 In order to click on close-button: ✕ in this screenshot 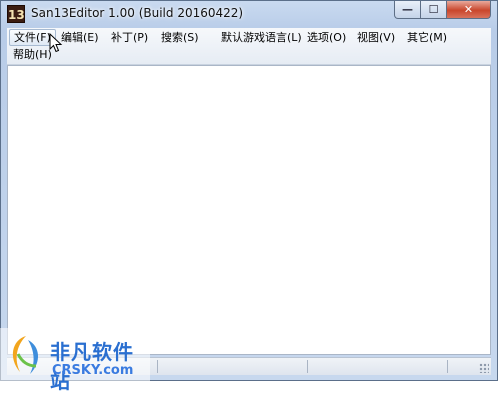, I will do `click(469, 10)`.